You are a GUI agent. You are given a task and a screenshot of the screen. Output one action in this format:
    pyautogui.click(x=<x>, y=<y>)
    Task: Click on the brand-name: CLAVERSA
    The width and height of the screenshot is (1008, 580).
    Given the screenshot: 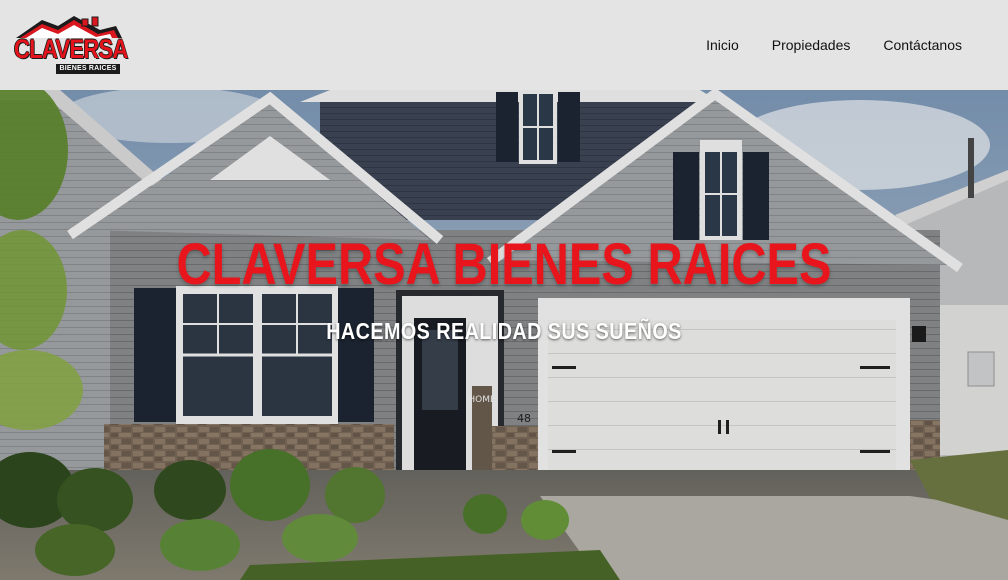 What is the action you would take?
    pyautogui.click(x=71, y=49)
    